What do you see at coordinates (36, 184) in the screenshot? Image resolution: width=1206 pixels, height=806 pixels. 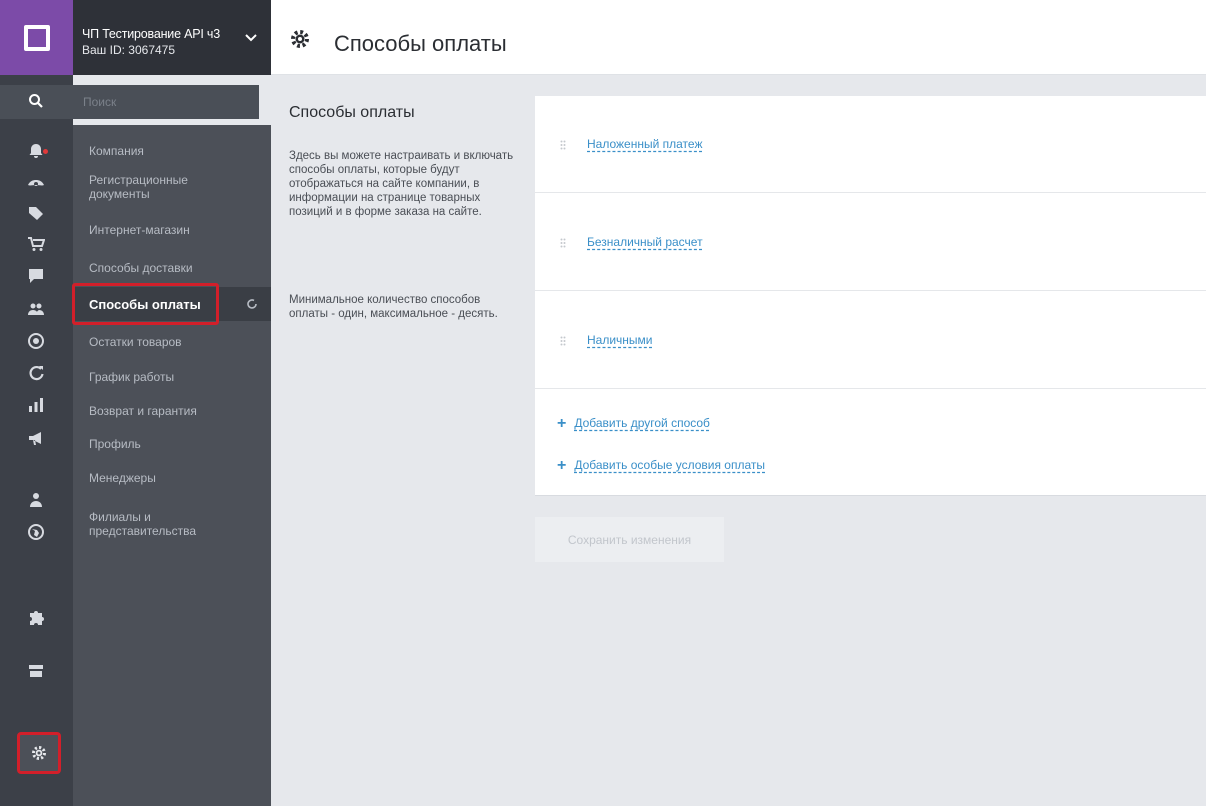 I see `eye-icon` at bounding box center [36, 184].